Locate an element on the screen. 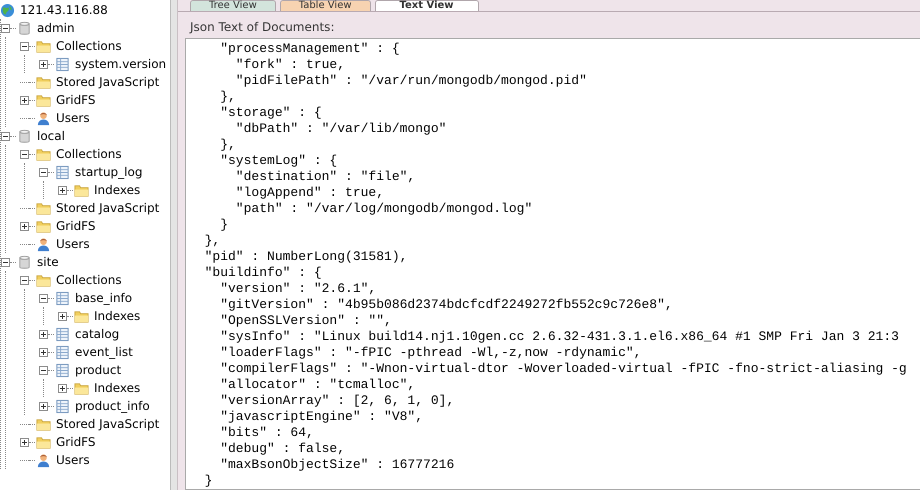  code-line: "buildinfo" : { is located at coordinates (263, 273).